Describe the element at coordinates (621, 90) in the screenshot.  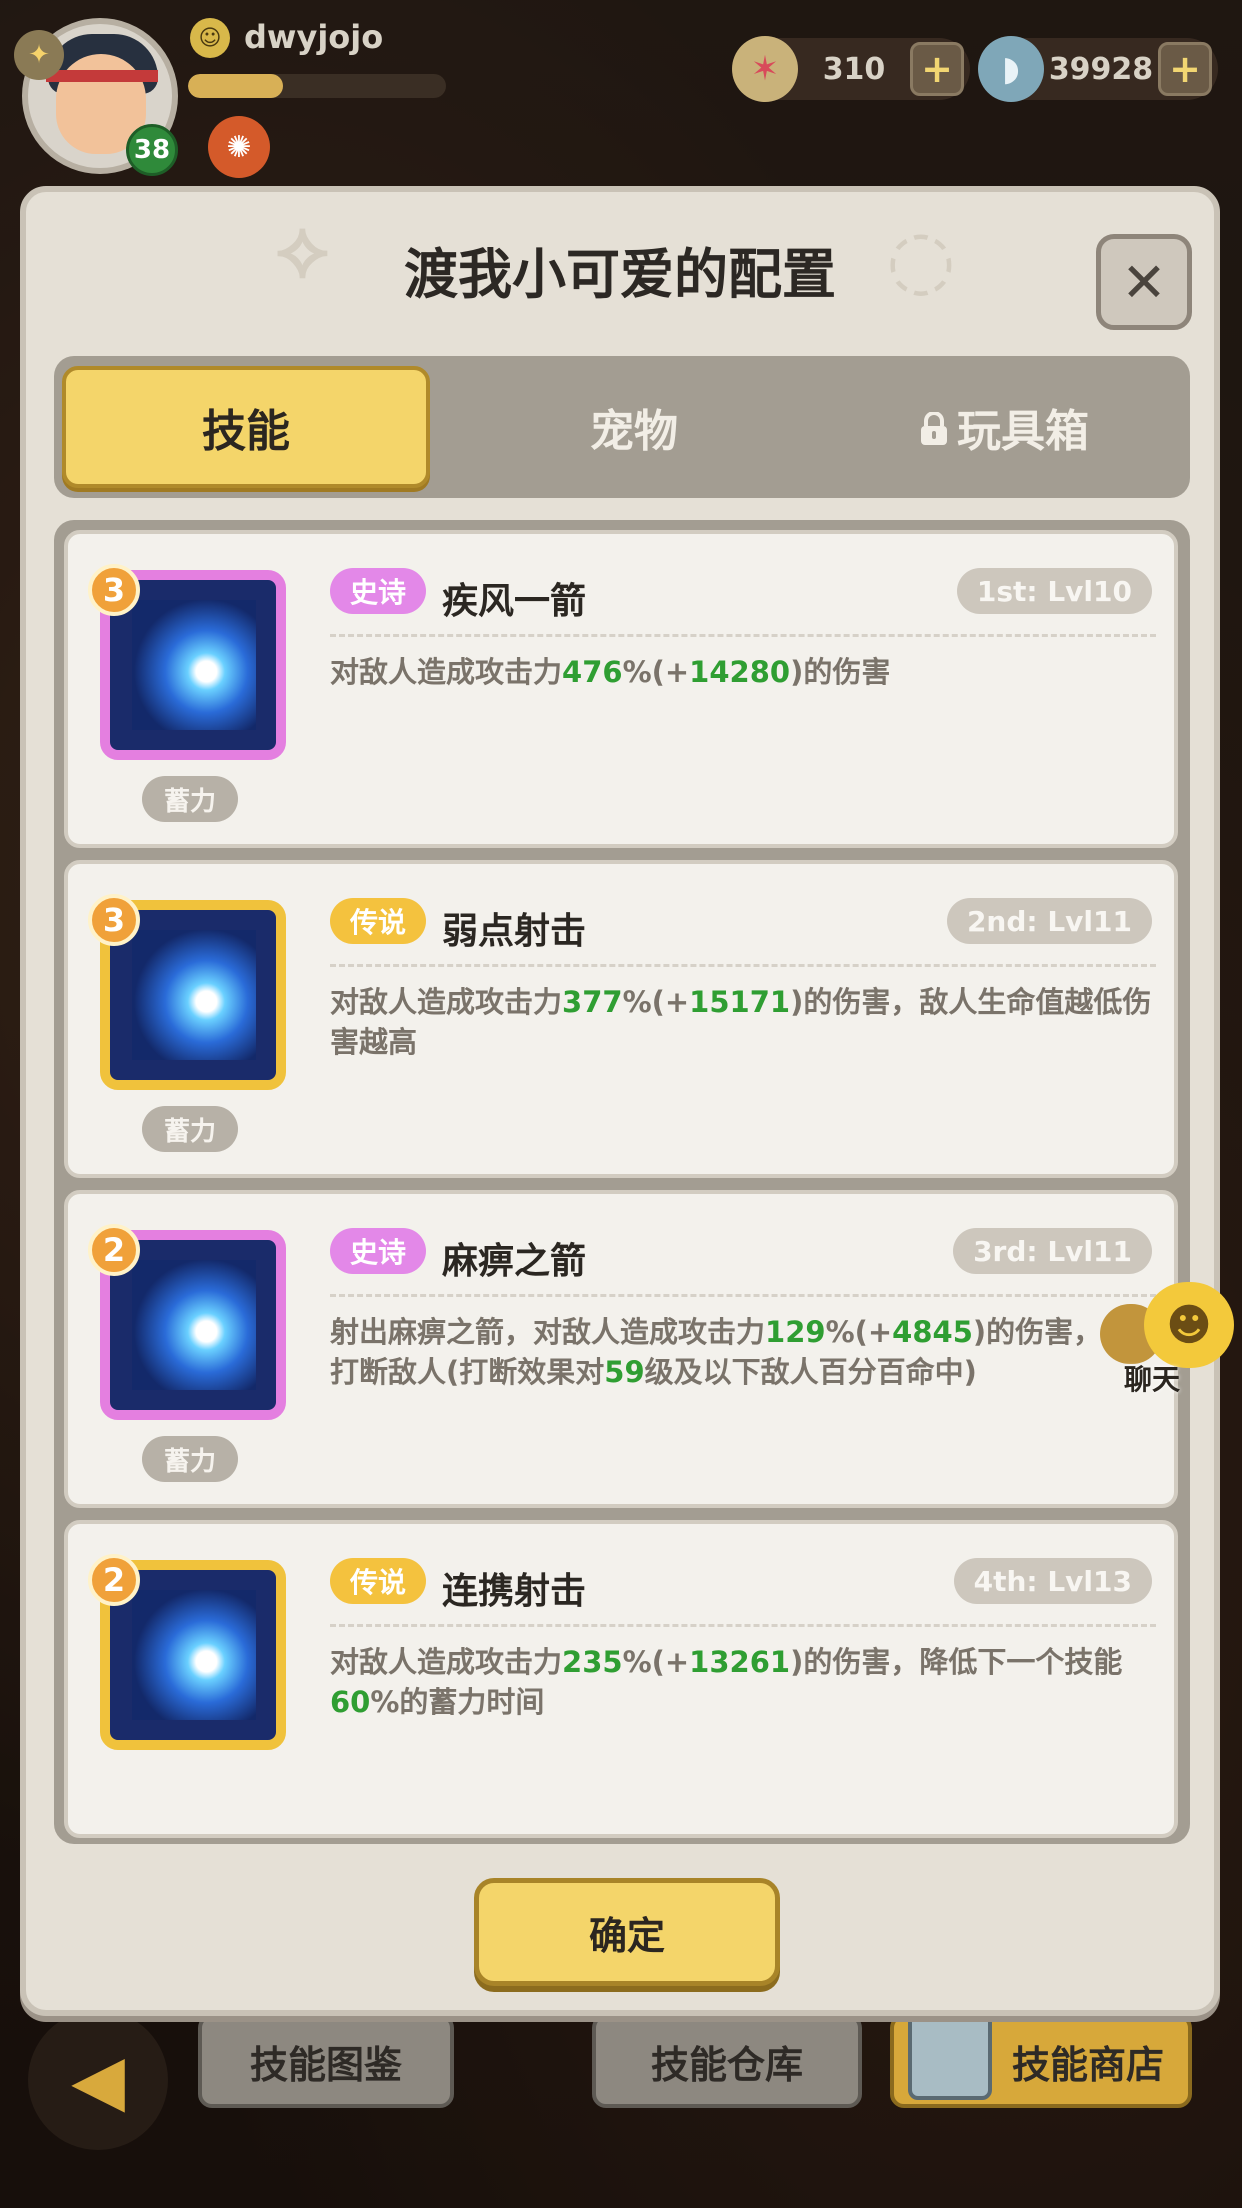
I see `top-hud: ✦ 38 ☺ dwyjojo ✺ ✶ 310 + ◗ 39928 +` at that location.